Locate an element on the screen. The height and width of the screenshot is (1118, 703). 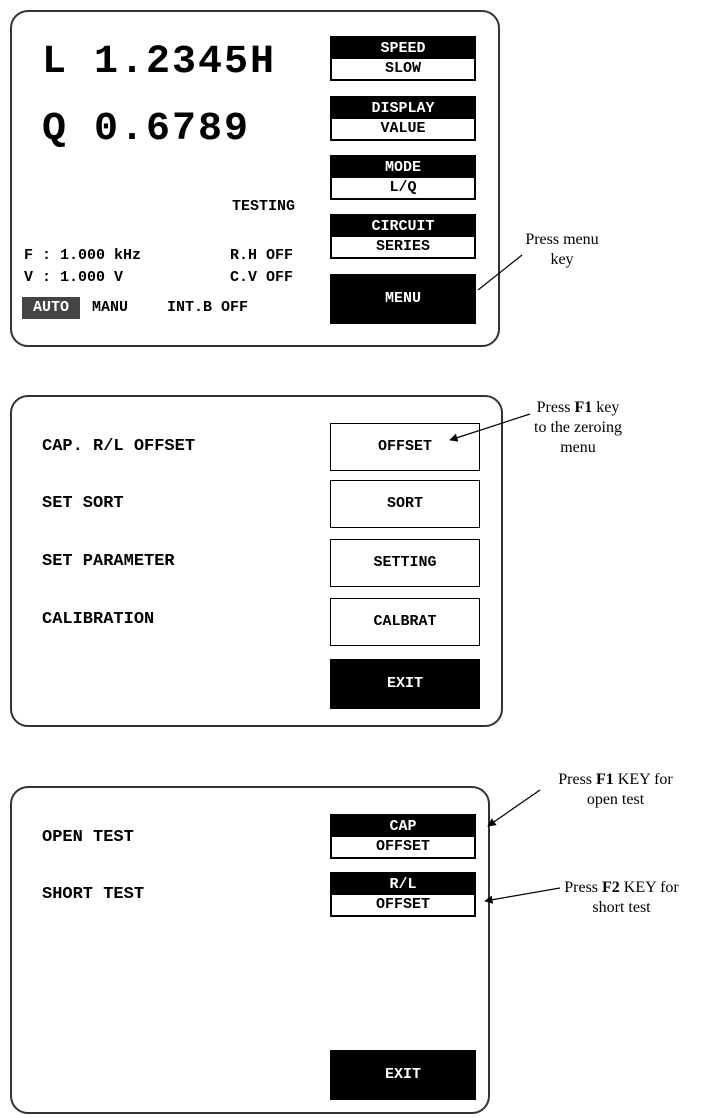
open-test-arrow is located at coordinates (514, 808).